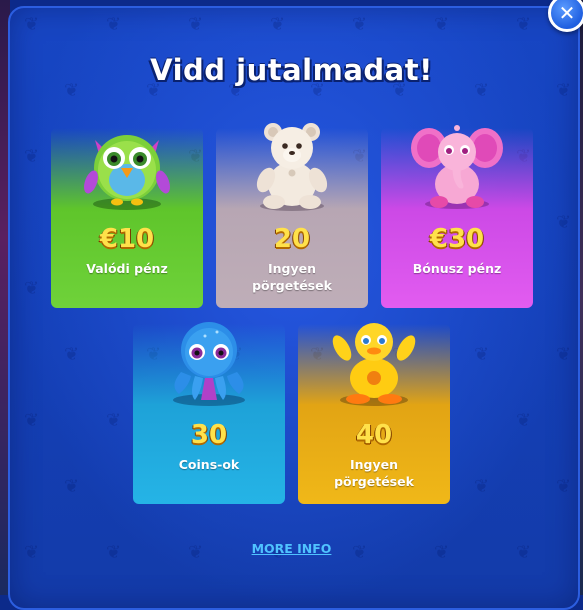  Describe the element at coordinates (567, 13) in the screenshot. I see `close-icon: ✕` at that location.